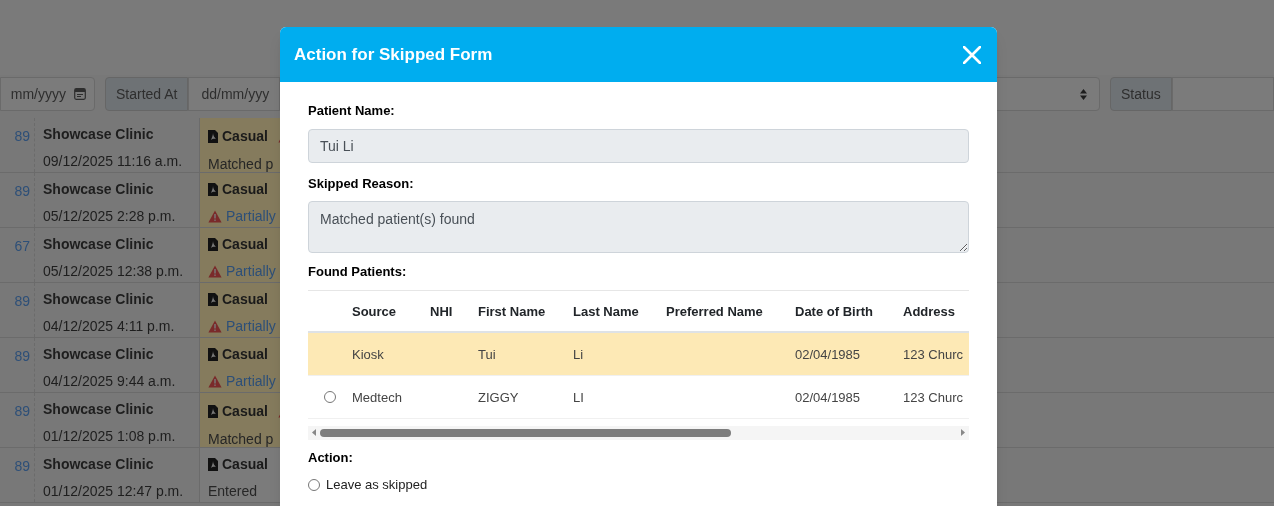  Describe the element at coordinates (578, 354) in the screenshot. I see `table-cell: Li` at that location.